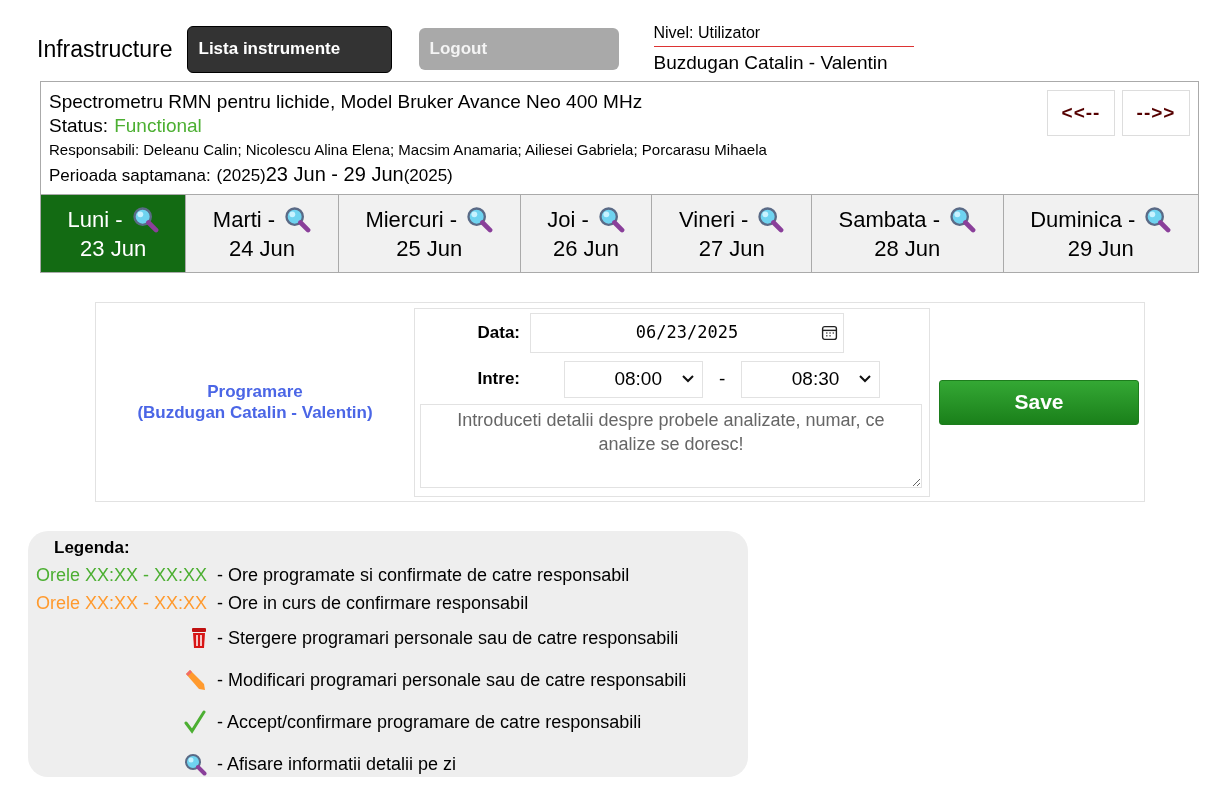 The height and width of the screenshot is (789, 1215). I want to click on instrument-list-button: Lista instrumente, so click(289, 49).